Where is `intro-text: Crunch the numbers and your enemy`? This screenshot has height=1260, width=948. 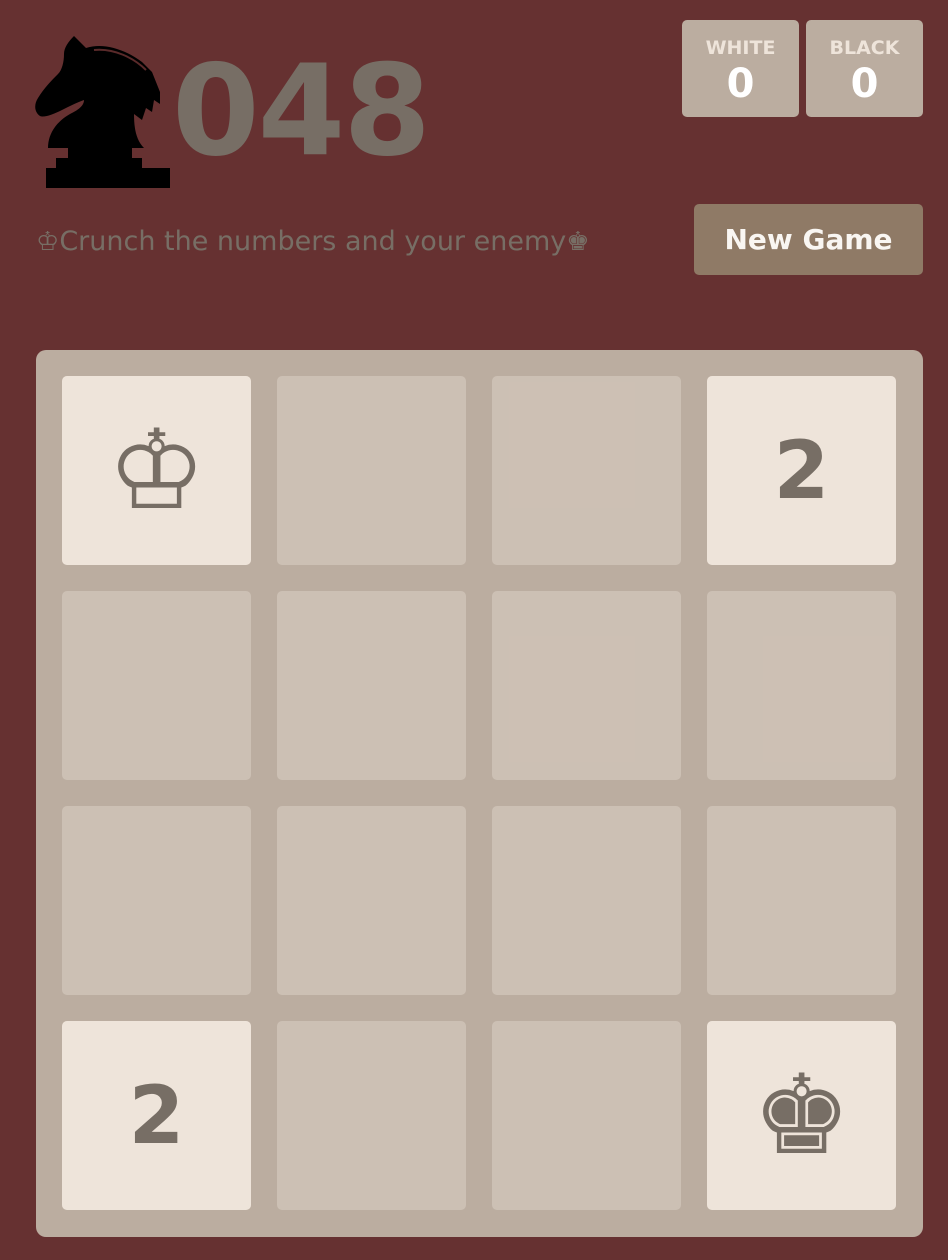
intro-text: Crunch the numbers and your enemy is located at coordinates (313, 241).